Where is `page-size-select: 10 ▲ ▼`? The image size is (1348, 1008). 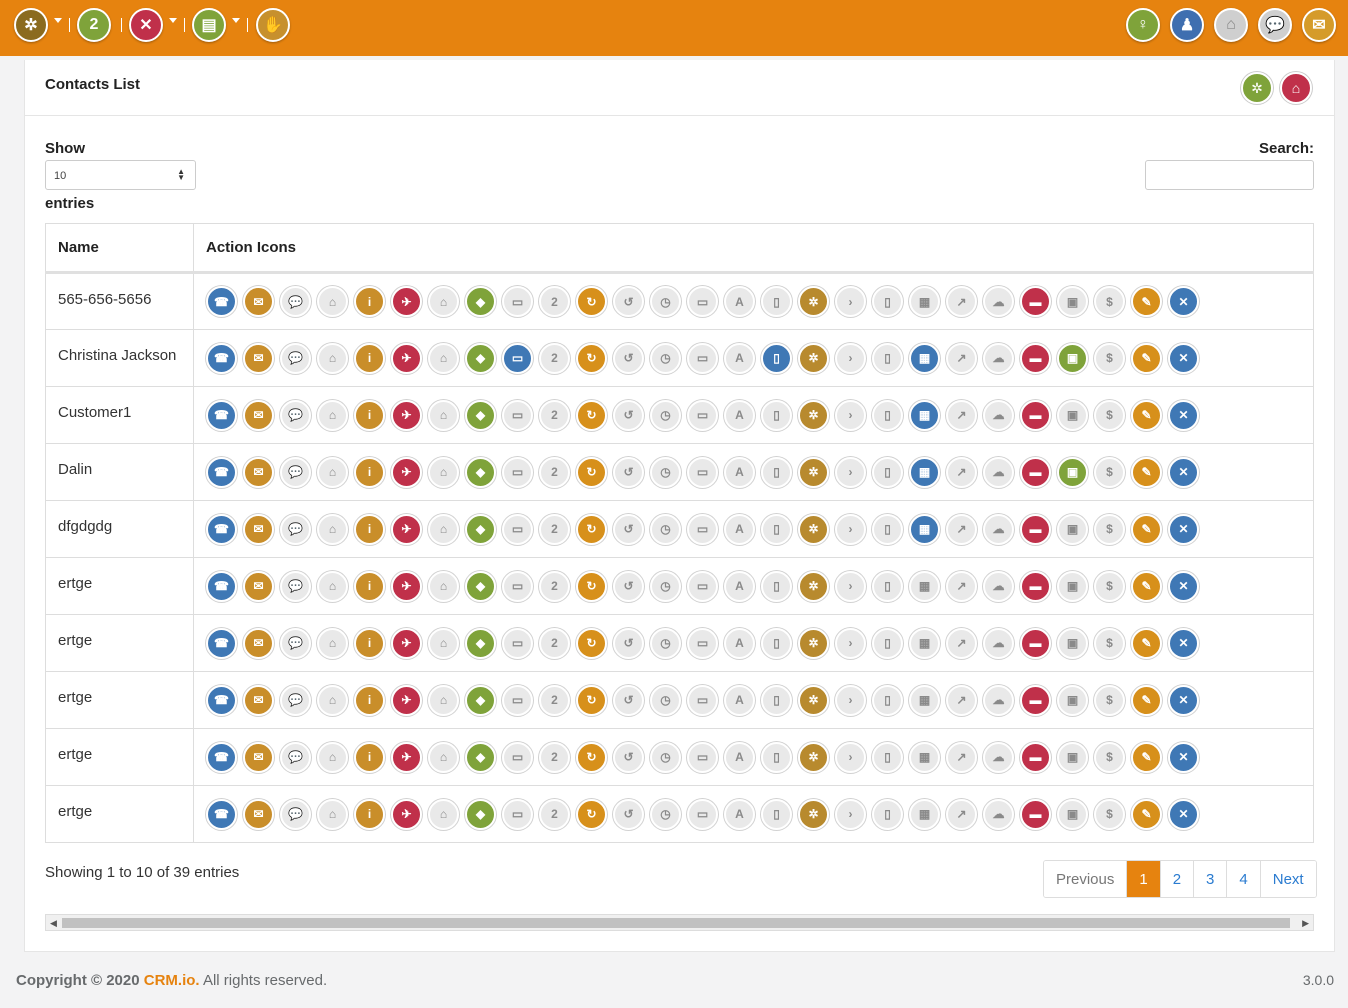 page-size-select: 10 ▲ ▼ is located at coordinates (120, 175).